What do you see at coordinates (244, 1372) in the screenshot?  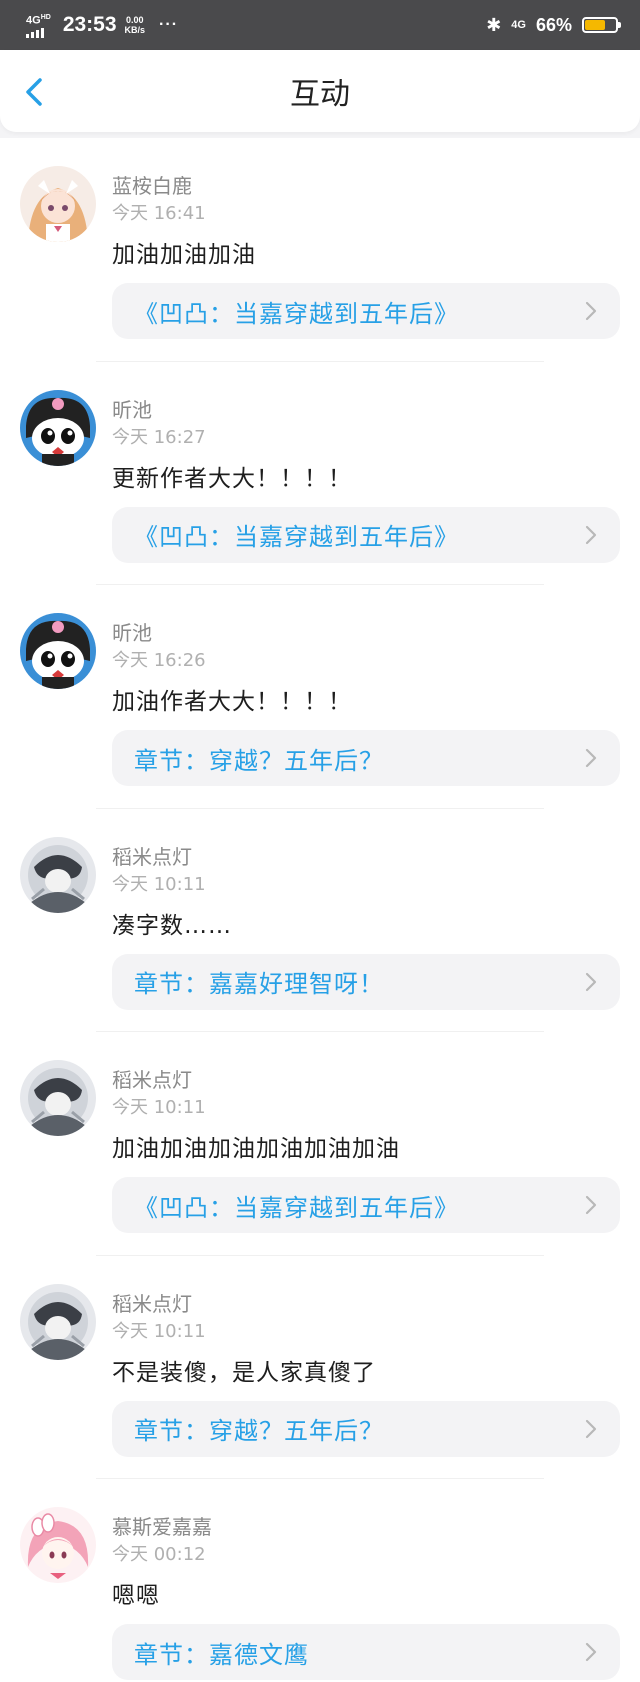 I see `comment-text: 不是装傻，是人家真傻了` at bounding box center [244, 1372].